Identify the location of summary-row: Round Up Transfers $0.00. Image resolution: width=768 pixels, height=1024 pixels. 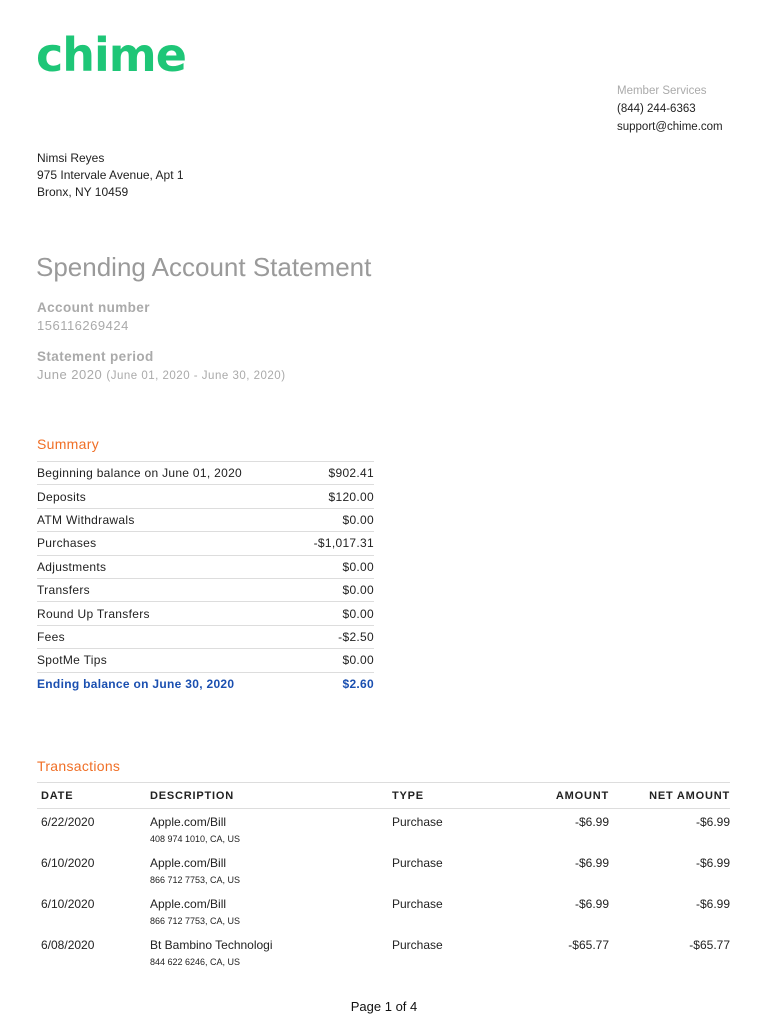
(205, 614).